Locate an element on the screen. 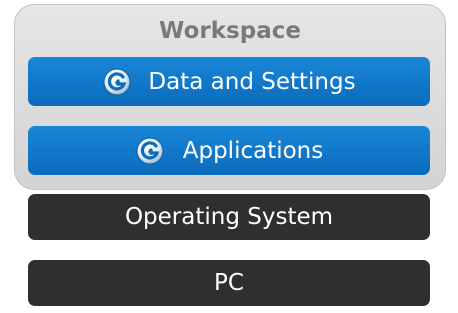 The width and height of the screenshot is (458, 313). operating-system-layer: Operating System is located at coordinates (229, 217).